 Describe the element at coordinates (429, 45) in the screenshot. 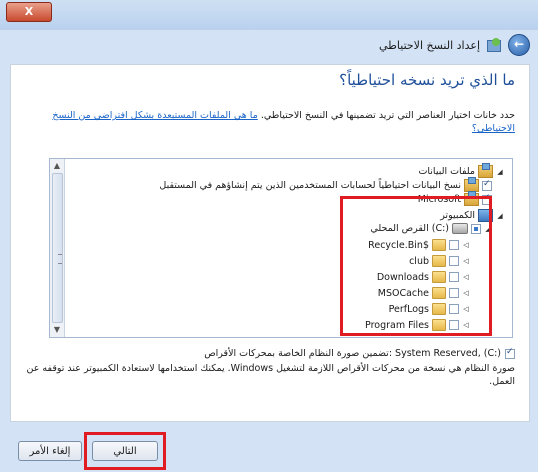

I see `wizard-title: إعداد النسخ الاحتياطي` at that location.